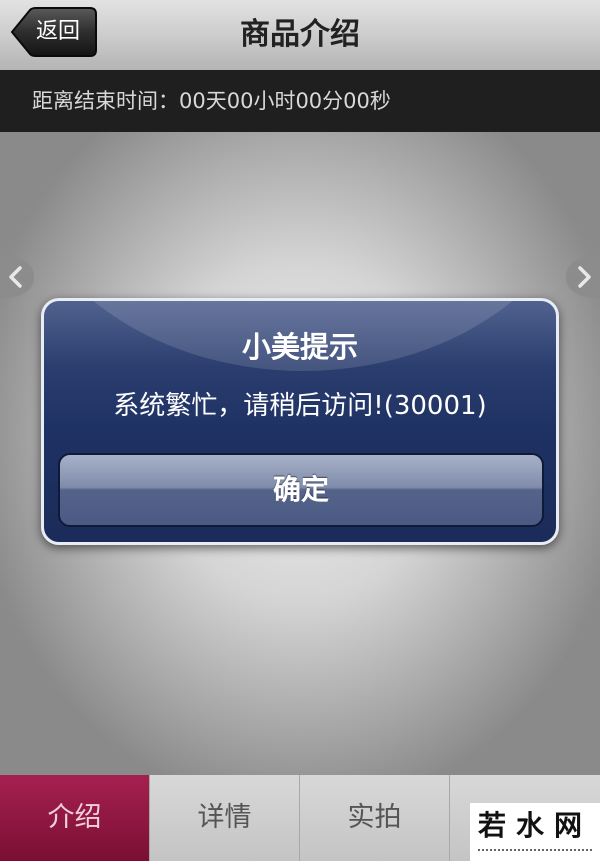 The image size is (600, 861). What do you see at coordinates (58, 31) in the screenshot?
I see `back-button-label: 返回` at bounding box center [58, 31].